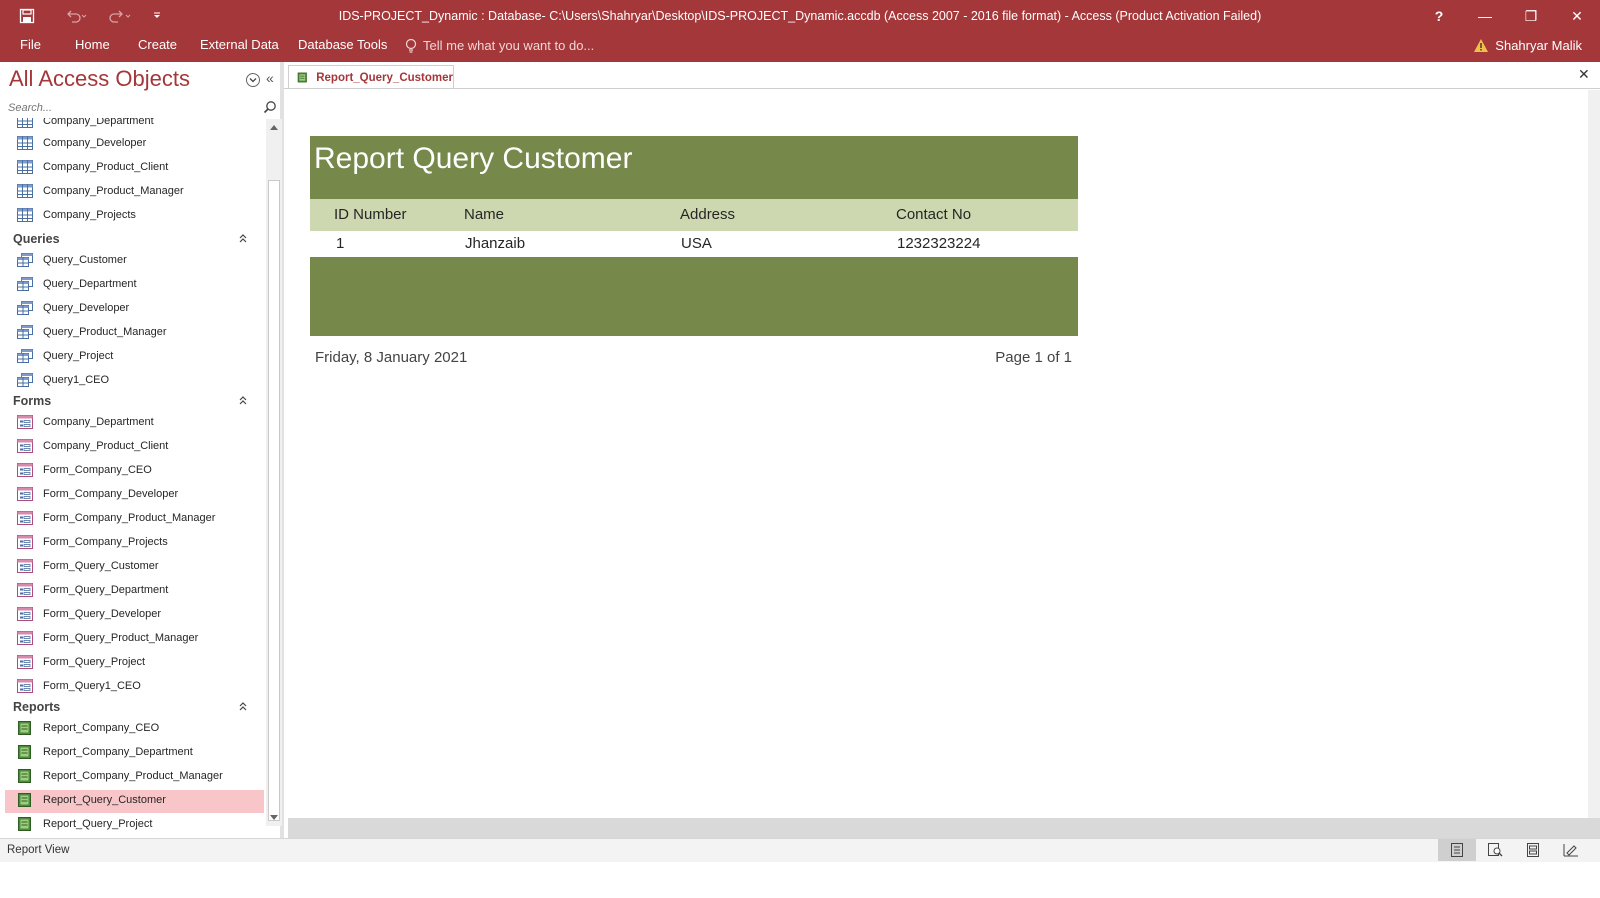 This screenshot has height=898, width=1600. What do you see at coordinates (134, 567) in the screenshot?
I see `list-item-form: Form_Query_Customer` at bounding box center [134, 567].